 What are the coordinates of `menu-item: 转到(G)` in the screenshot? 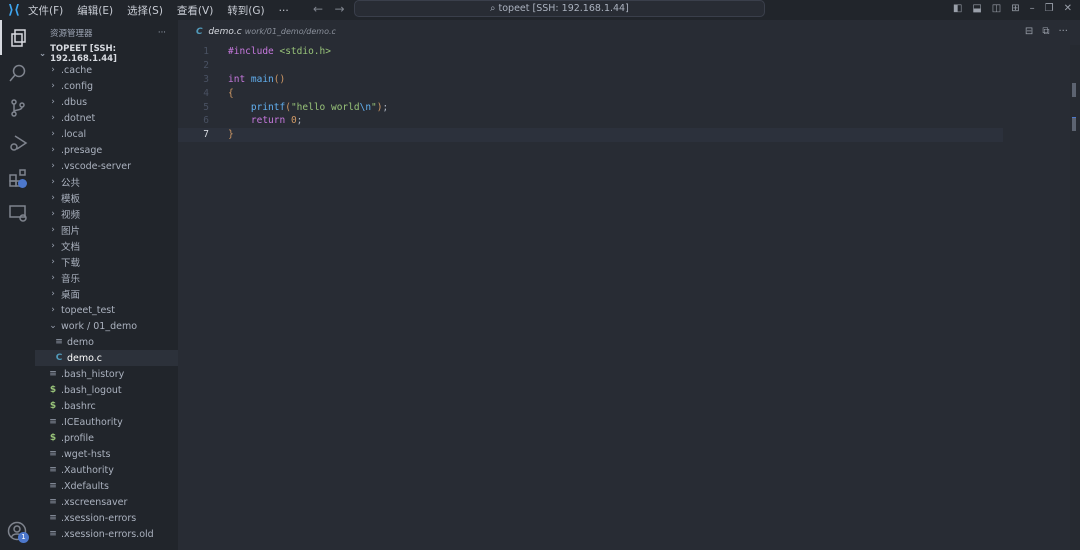 It's located at (245, 11).